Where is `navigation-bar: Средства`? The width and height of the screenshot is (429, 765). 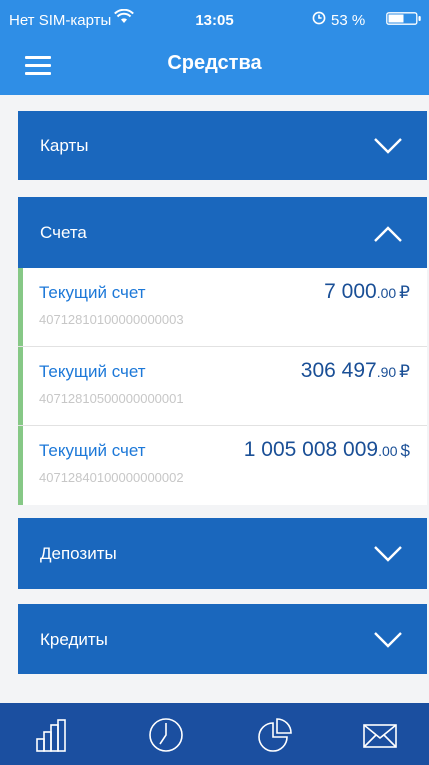 navigation-bar: Средства is located at coordinates (214, 65).